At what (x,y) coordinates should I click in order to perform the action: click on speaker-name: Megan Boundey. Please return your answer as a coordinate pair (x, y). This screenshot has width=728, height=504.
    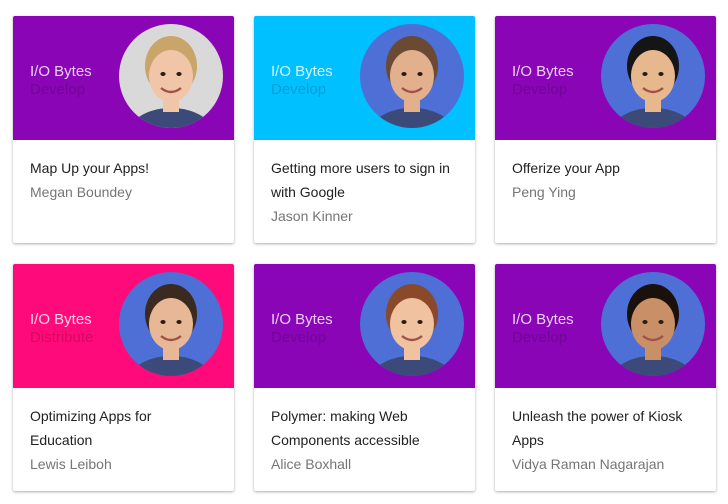
    Looking at the image, I should click on (81, 192).